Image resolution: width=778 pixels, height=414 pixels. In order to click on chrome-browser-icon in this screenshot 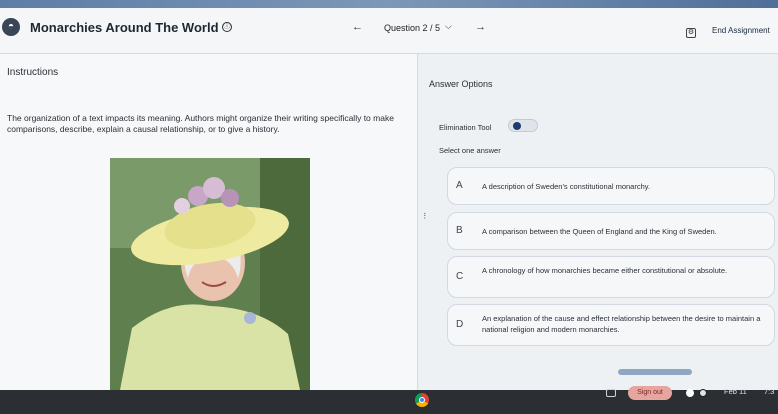, I will do `click(422, 400)`.